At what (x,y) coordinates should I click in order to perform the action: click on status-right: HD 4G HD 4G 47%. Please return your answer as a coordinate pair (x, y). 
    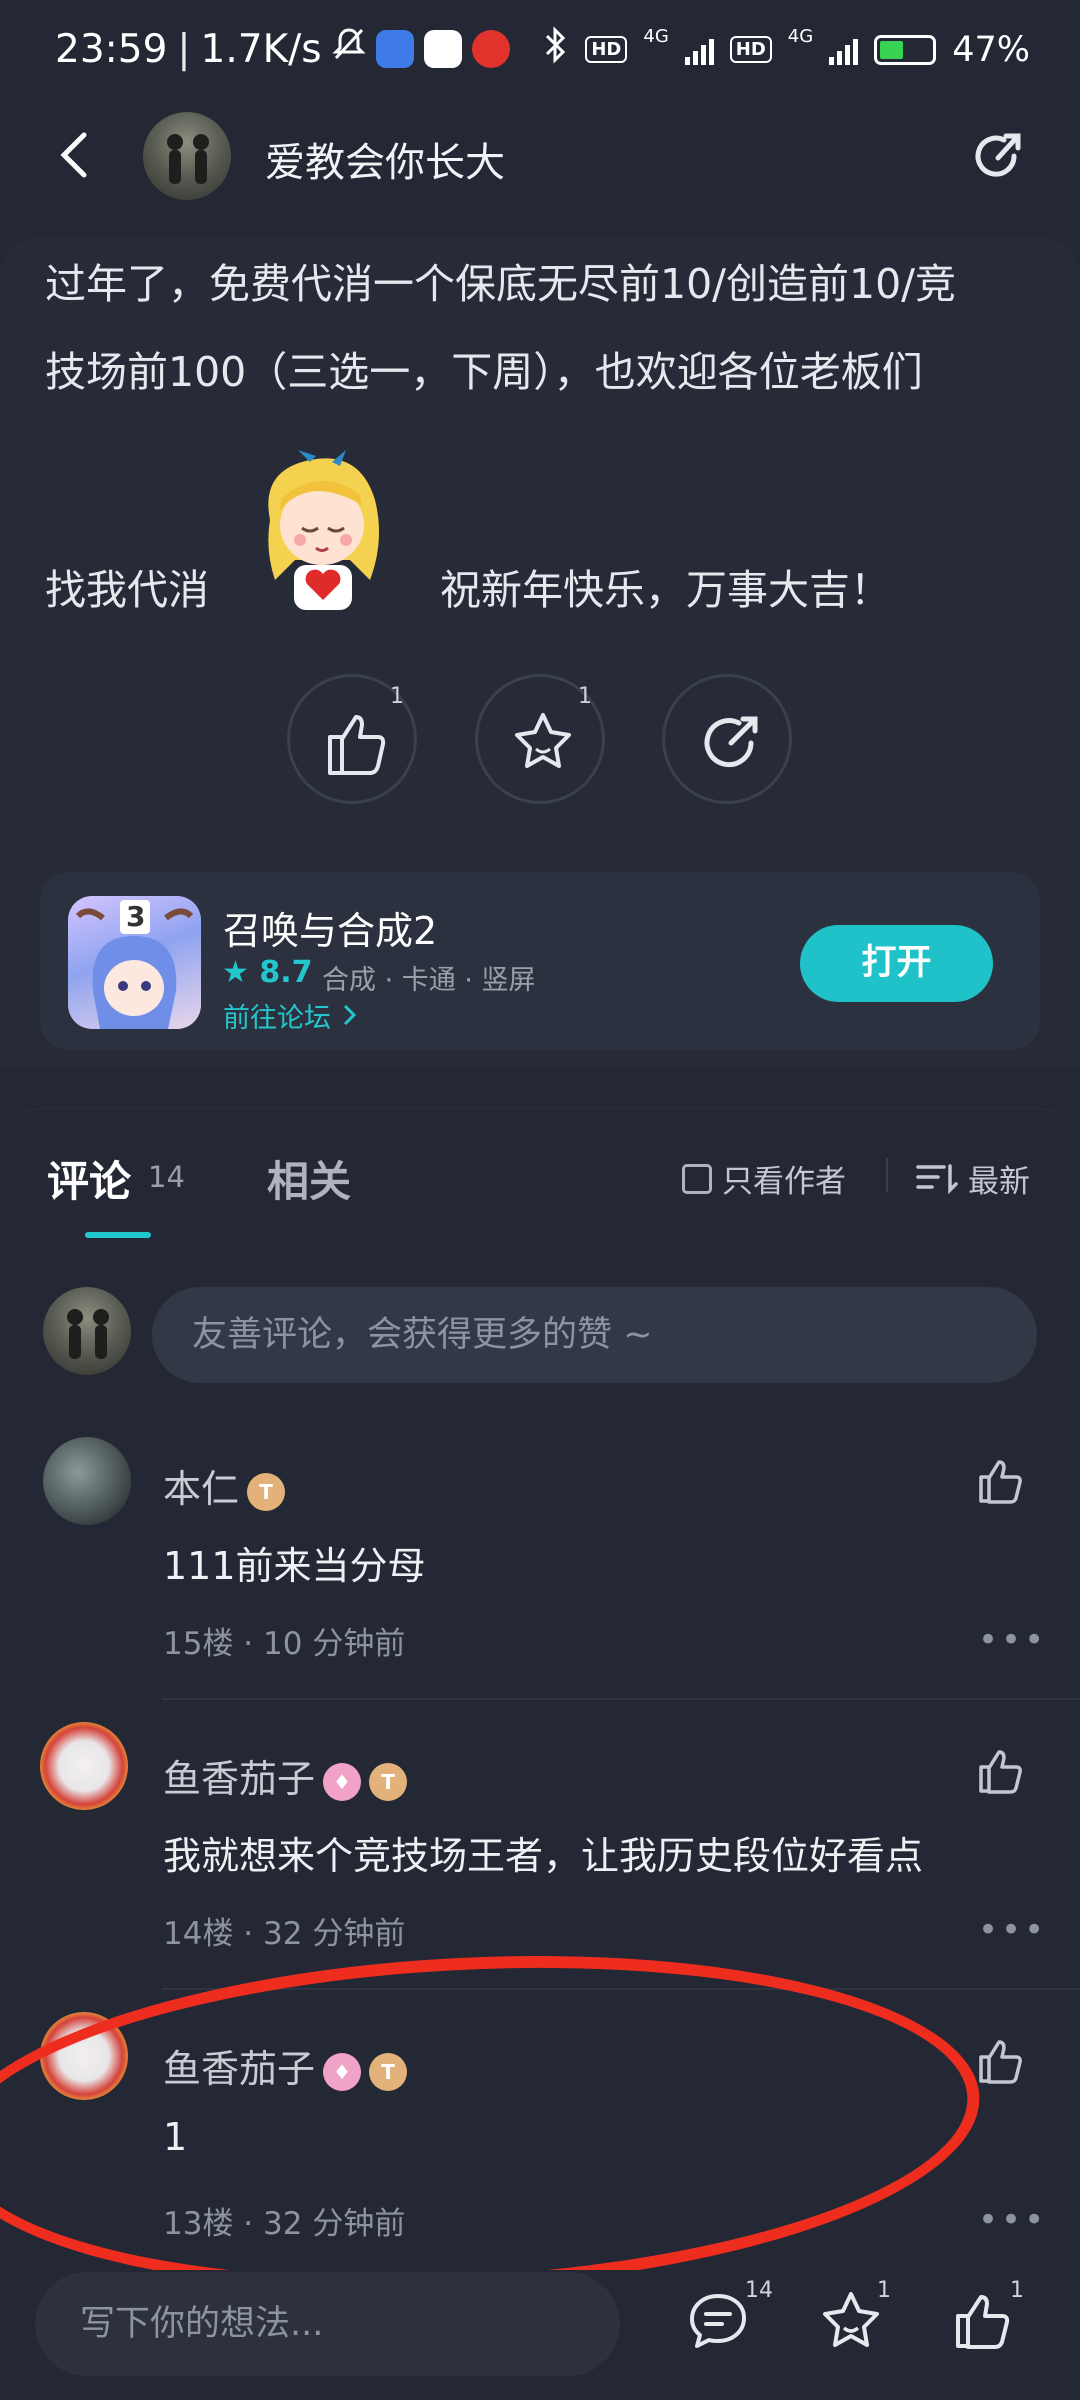
    Looking at the image, I should click on (786, 49).